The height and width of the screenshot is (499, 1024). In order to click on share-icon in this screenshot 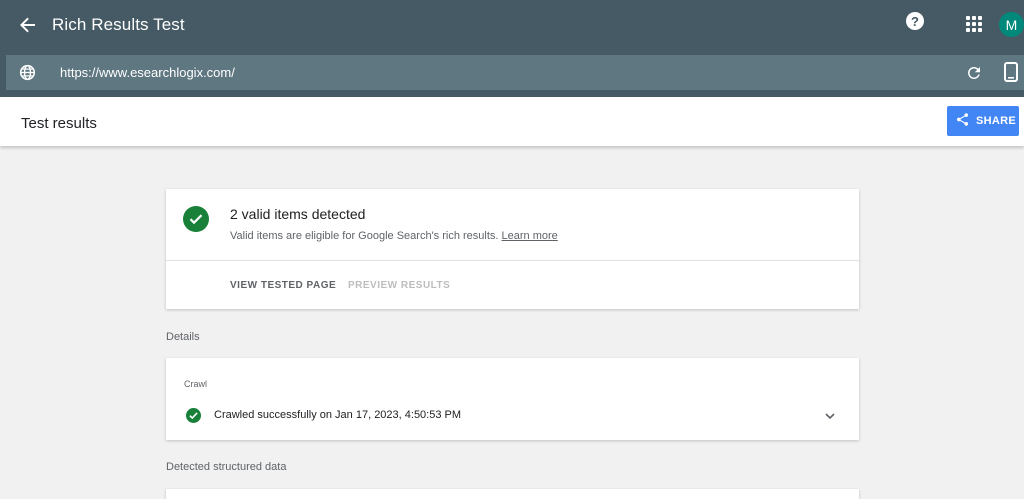, I will do `click(962, 121)`.